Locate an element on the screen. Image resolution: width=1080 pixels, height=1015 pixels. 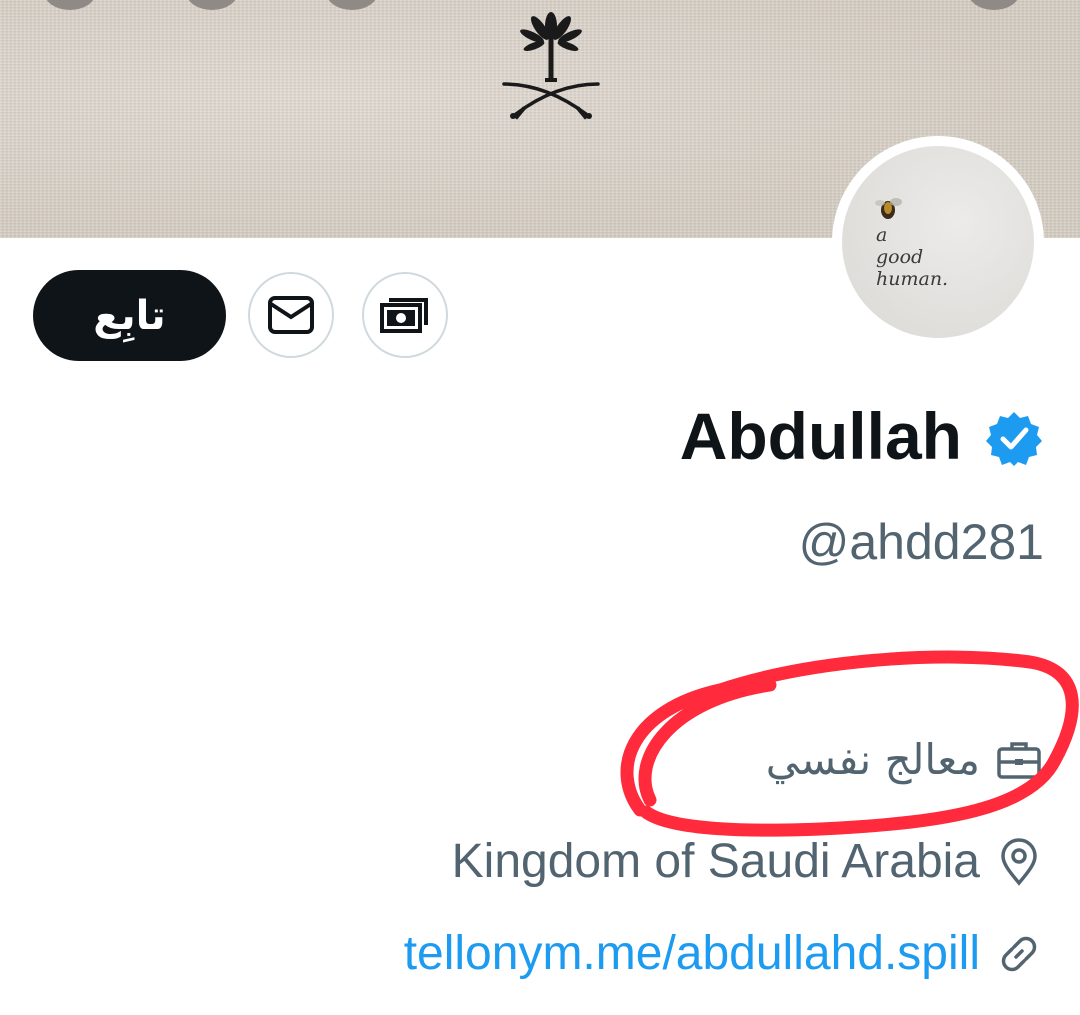
banner-control-middle is located at coordinates (352, 5).